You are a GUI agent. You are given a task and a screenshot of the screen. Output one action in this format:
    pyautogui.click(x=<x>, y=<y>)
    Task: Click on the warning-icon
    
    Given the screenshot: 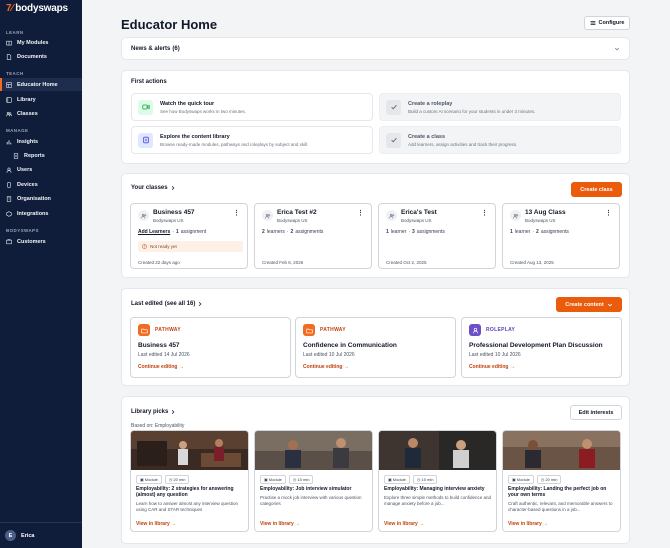 What is the action you would take?
    pyautogui.click(x=144, y=246)
    